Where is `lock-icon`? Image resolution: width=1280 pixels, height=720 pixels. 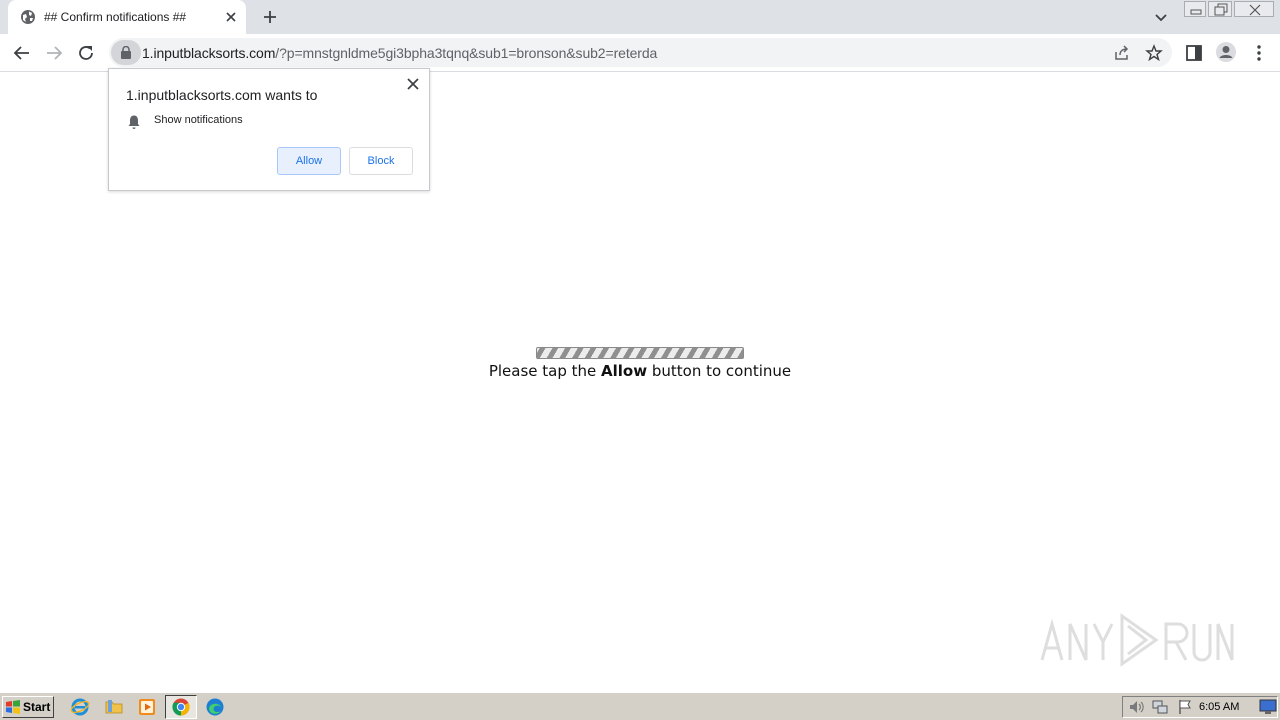
lock-icon is located at coordinates (126, 52).